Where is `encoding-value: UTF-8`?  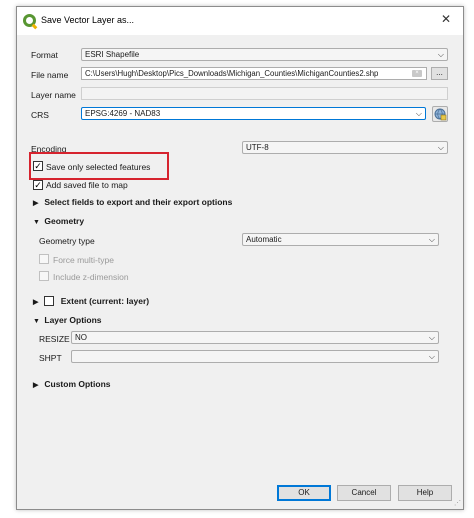
encoding-value: UTF-8 is located at coordinates (257, 147).